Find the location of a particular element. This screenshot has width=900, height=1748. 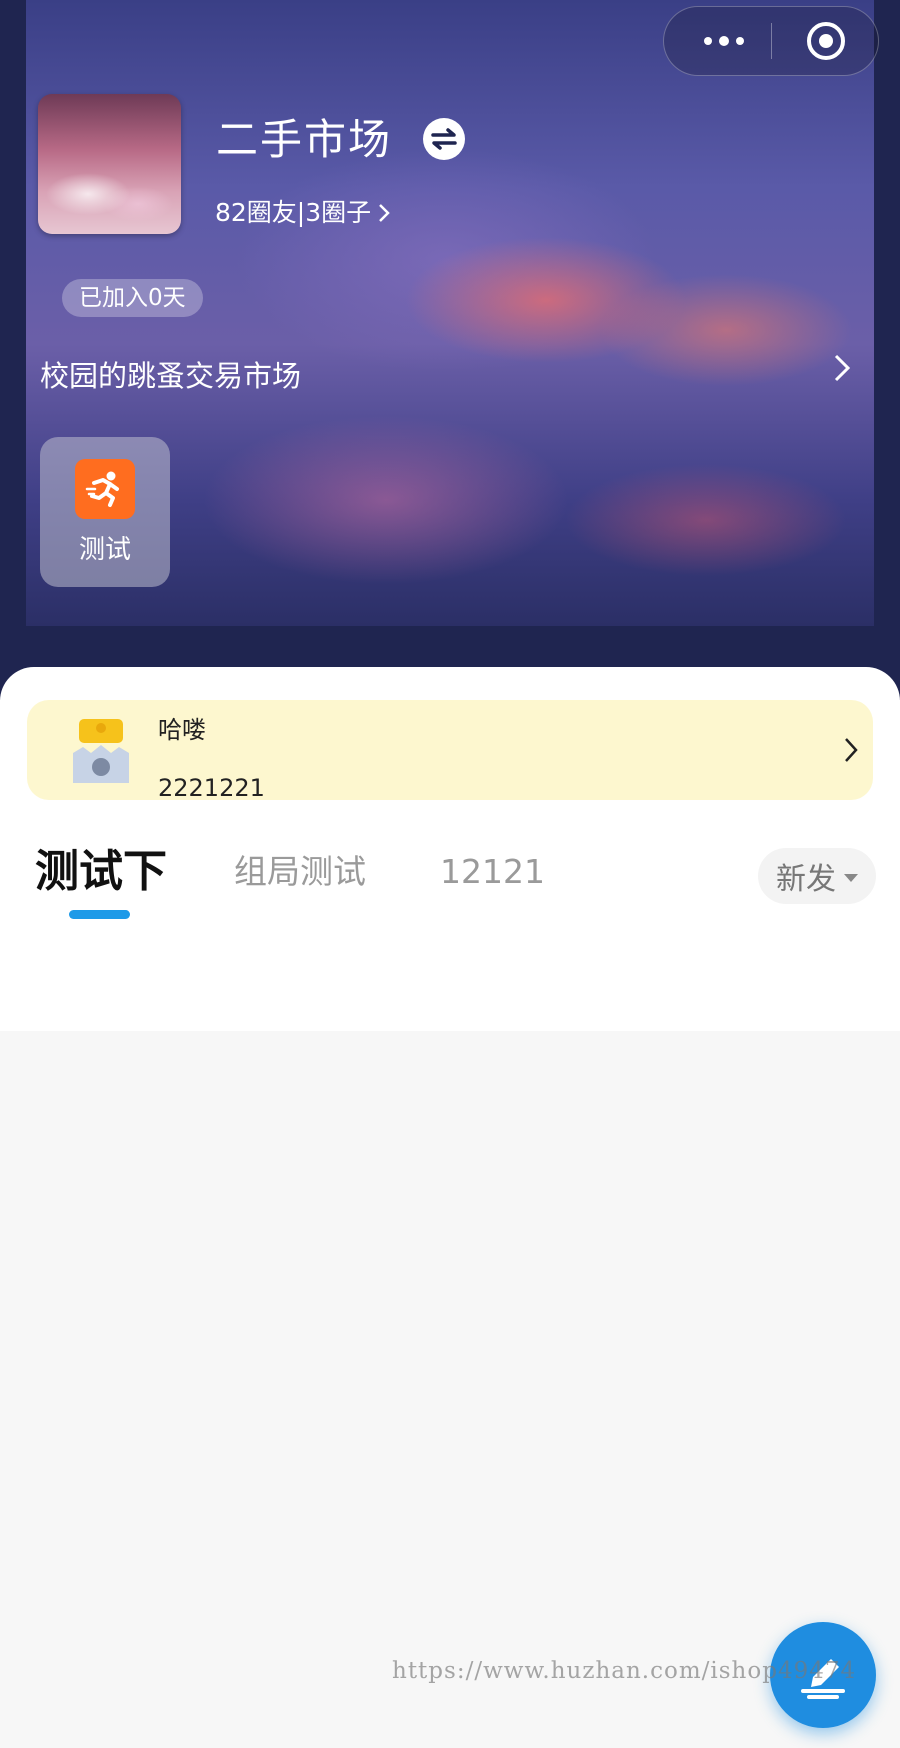

switch-icon is located at coordinates (444, 139).